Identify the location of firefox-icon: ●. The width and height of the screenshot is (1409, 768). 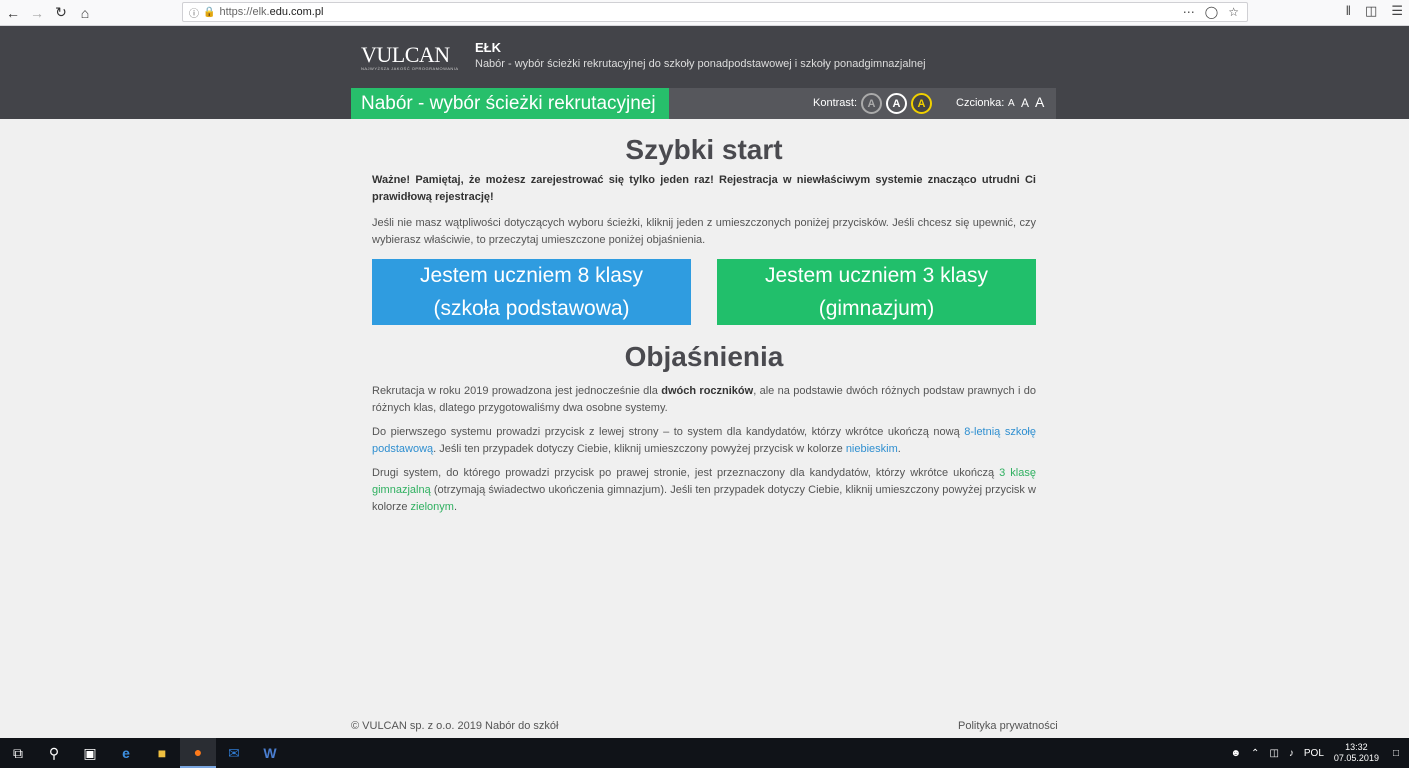
(198, 753).